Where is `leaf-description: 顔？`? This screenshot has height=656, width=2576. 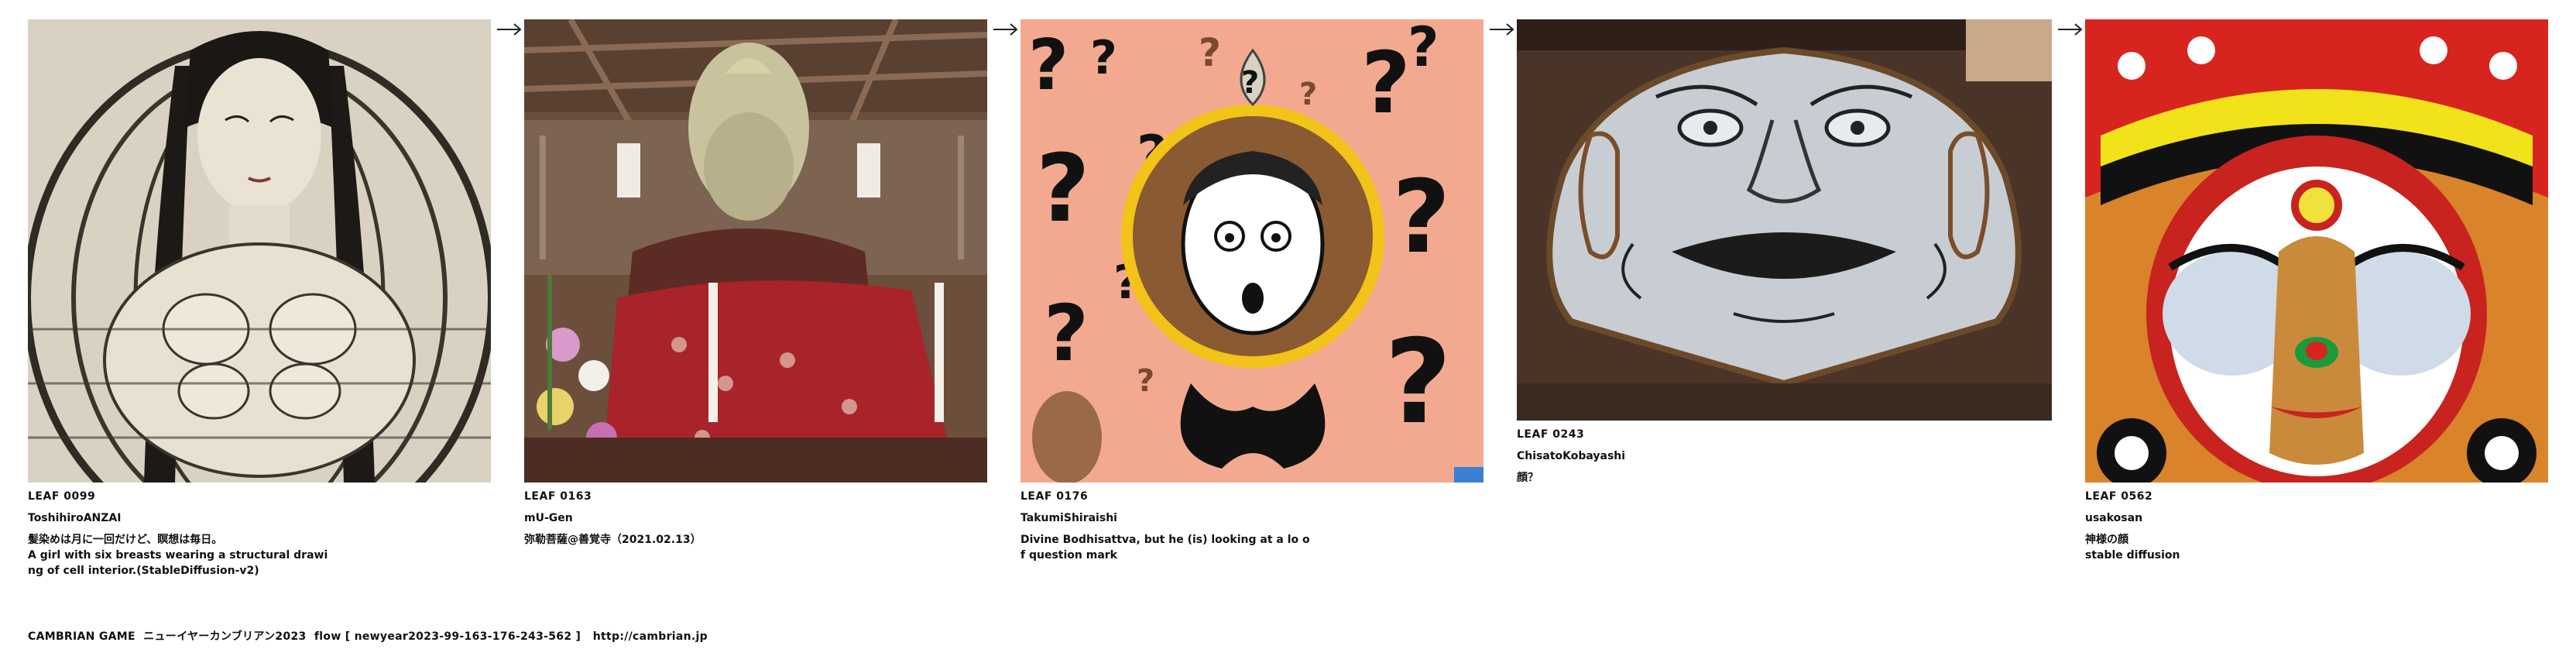
leaf-description: 顔？ is located at coordinates (1527, 478).